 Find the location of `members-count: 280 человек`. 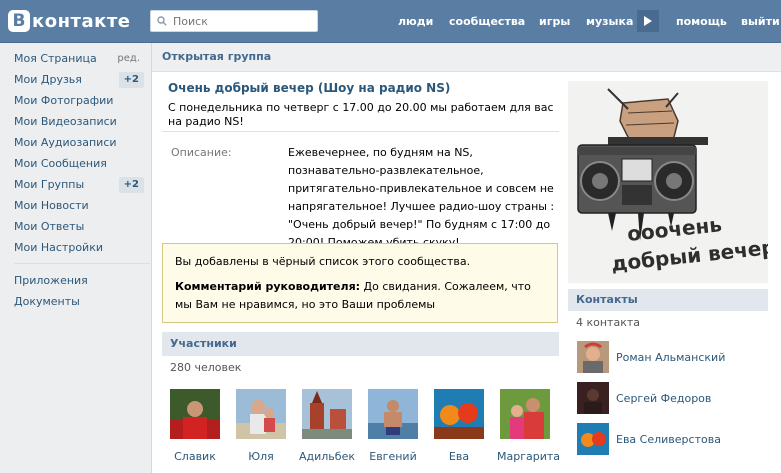

members-count: 280 человек is located at coordinates (206, 367).